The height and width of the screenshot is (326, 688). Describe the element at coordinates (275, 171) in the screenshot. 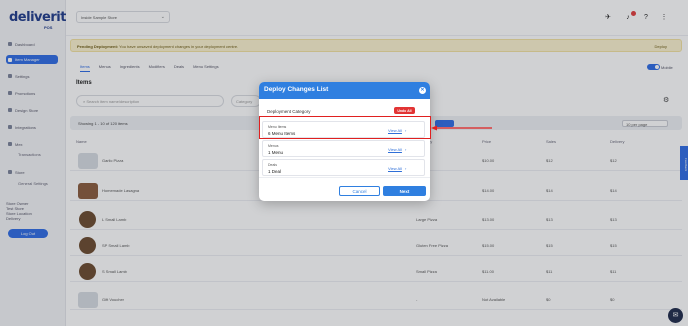

I see `card-value: 1 Deal` at that location.